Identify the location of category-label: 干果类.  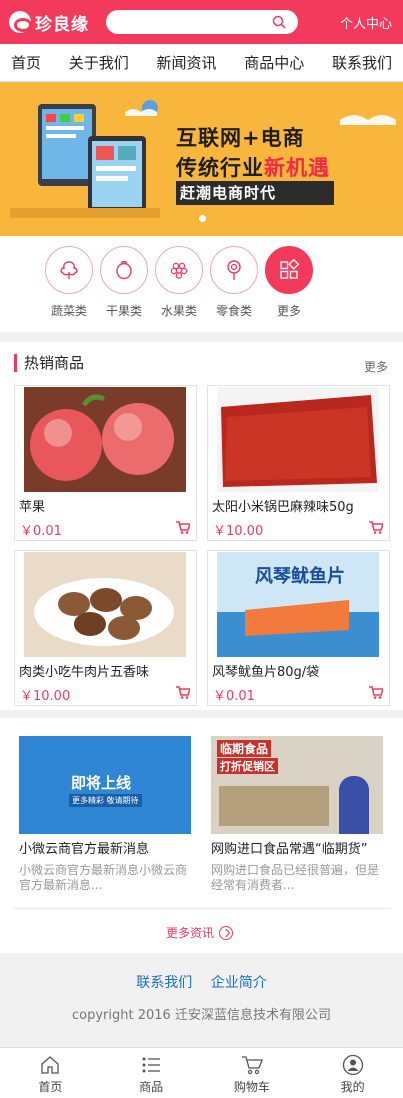
(123, 311).